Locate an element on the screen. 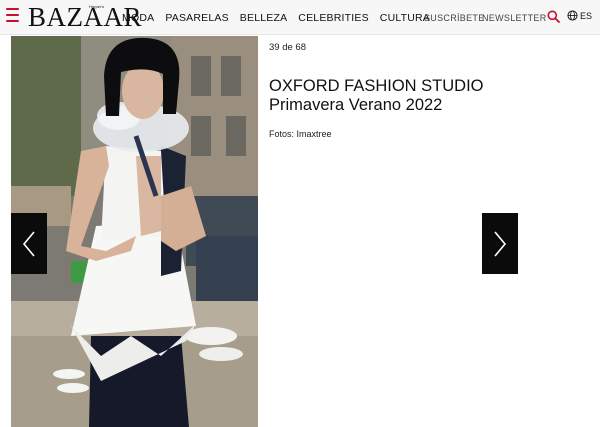  photo-counter: 39 de 68 is located at coordinates (287, 47).